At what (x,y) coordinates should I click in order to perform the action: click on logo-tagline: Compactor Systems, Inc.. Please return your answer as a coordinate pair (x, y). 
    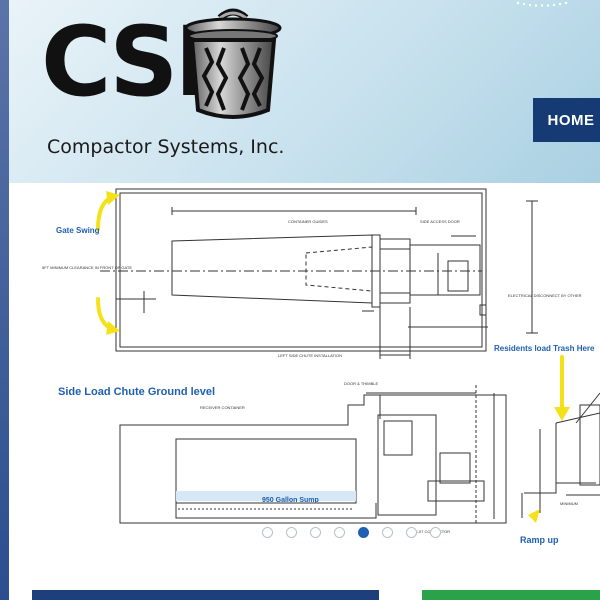
    Looking at the image, I should click on (166, 147).